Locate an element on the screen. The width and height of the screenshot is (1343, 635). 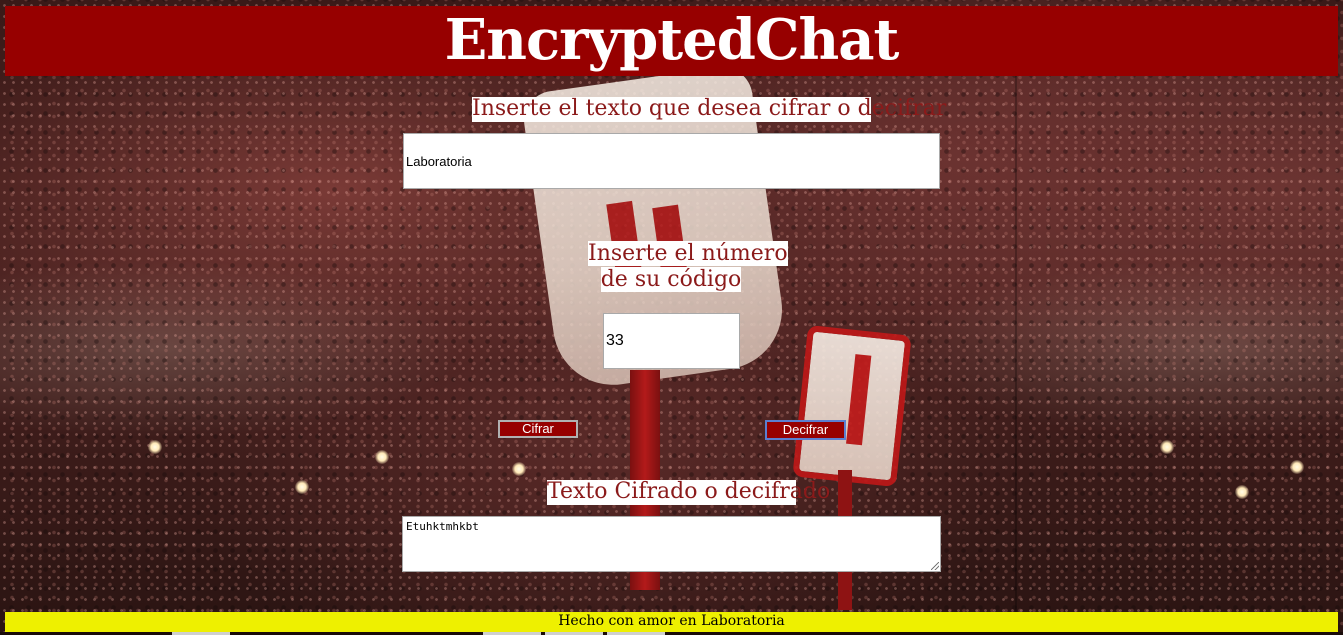
output-textarea: Etuhktmhkbt is located at coordinates (671, 544).